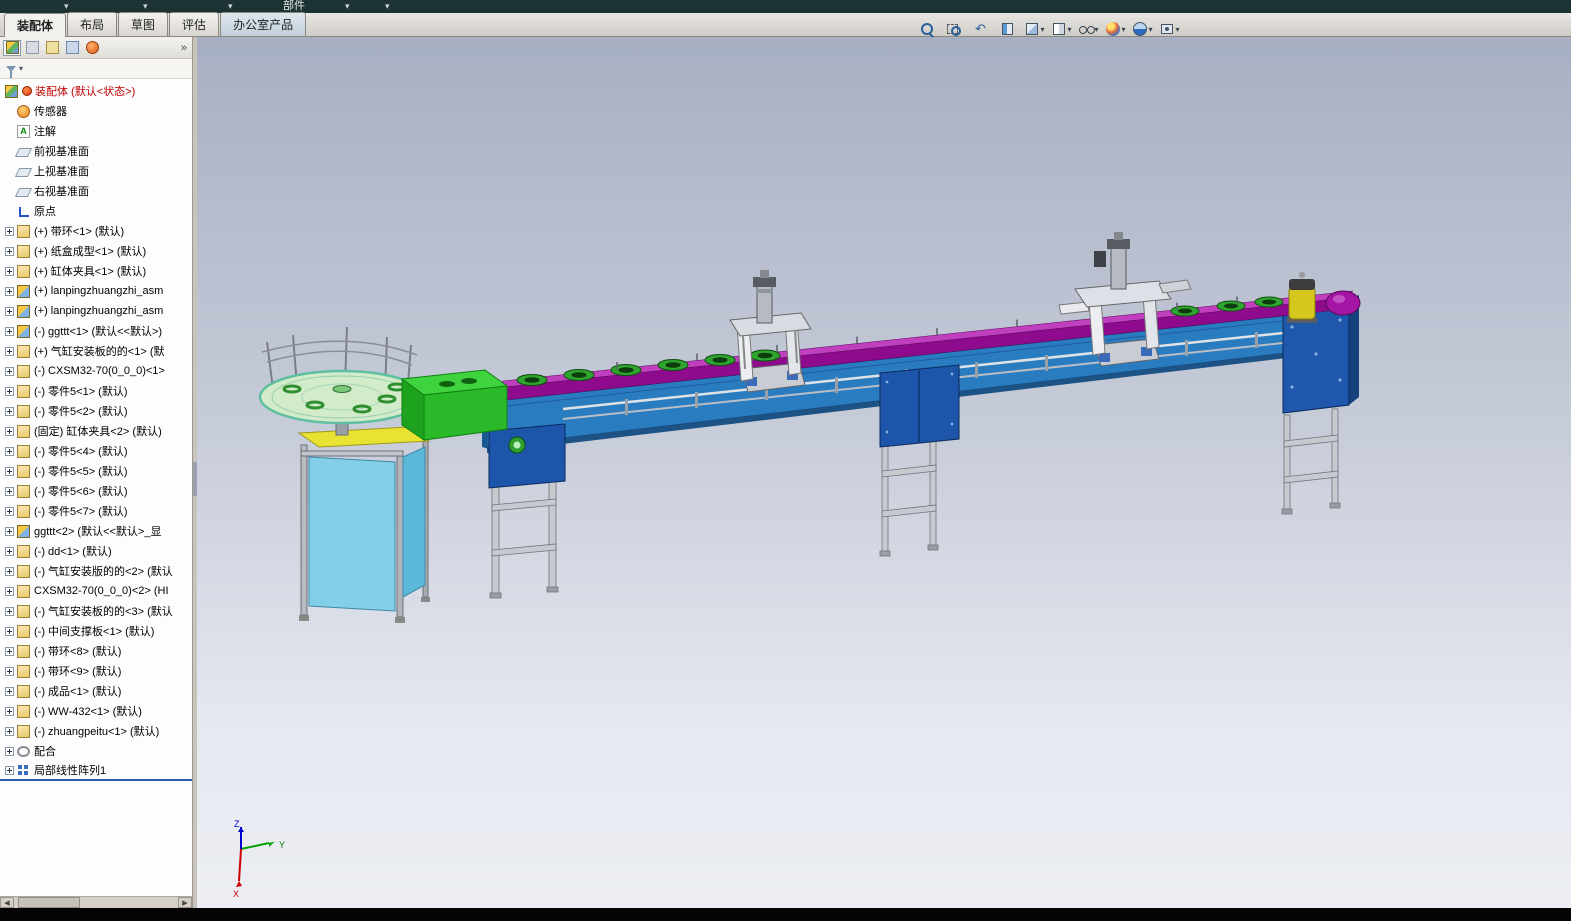  What do you see at coordinates (49, 902) in the screenshot?
I see `scroll-thumb` at bounding box center [49, 902].